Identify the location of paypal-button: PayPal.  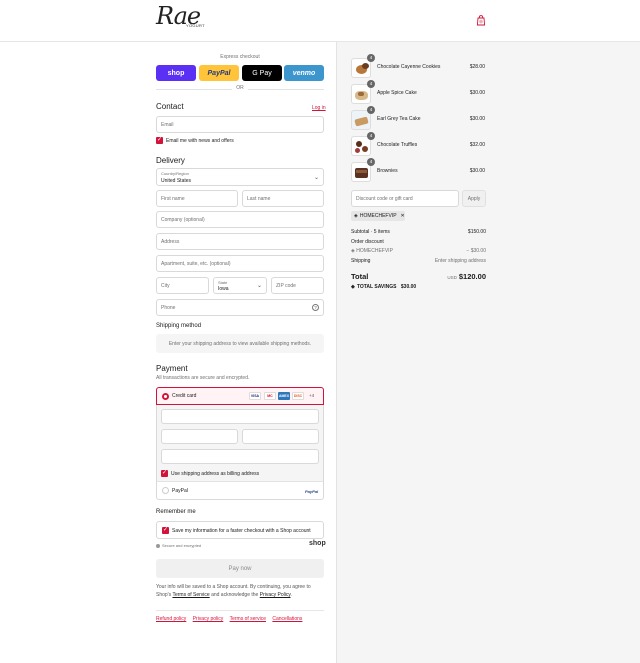
(219, 73).